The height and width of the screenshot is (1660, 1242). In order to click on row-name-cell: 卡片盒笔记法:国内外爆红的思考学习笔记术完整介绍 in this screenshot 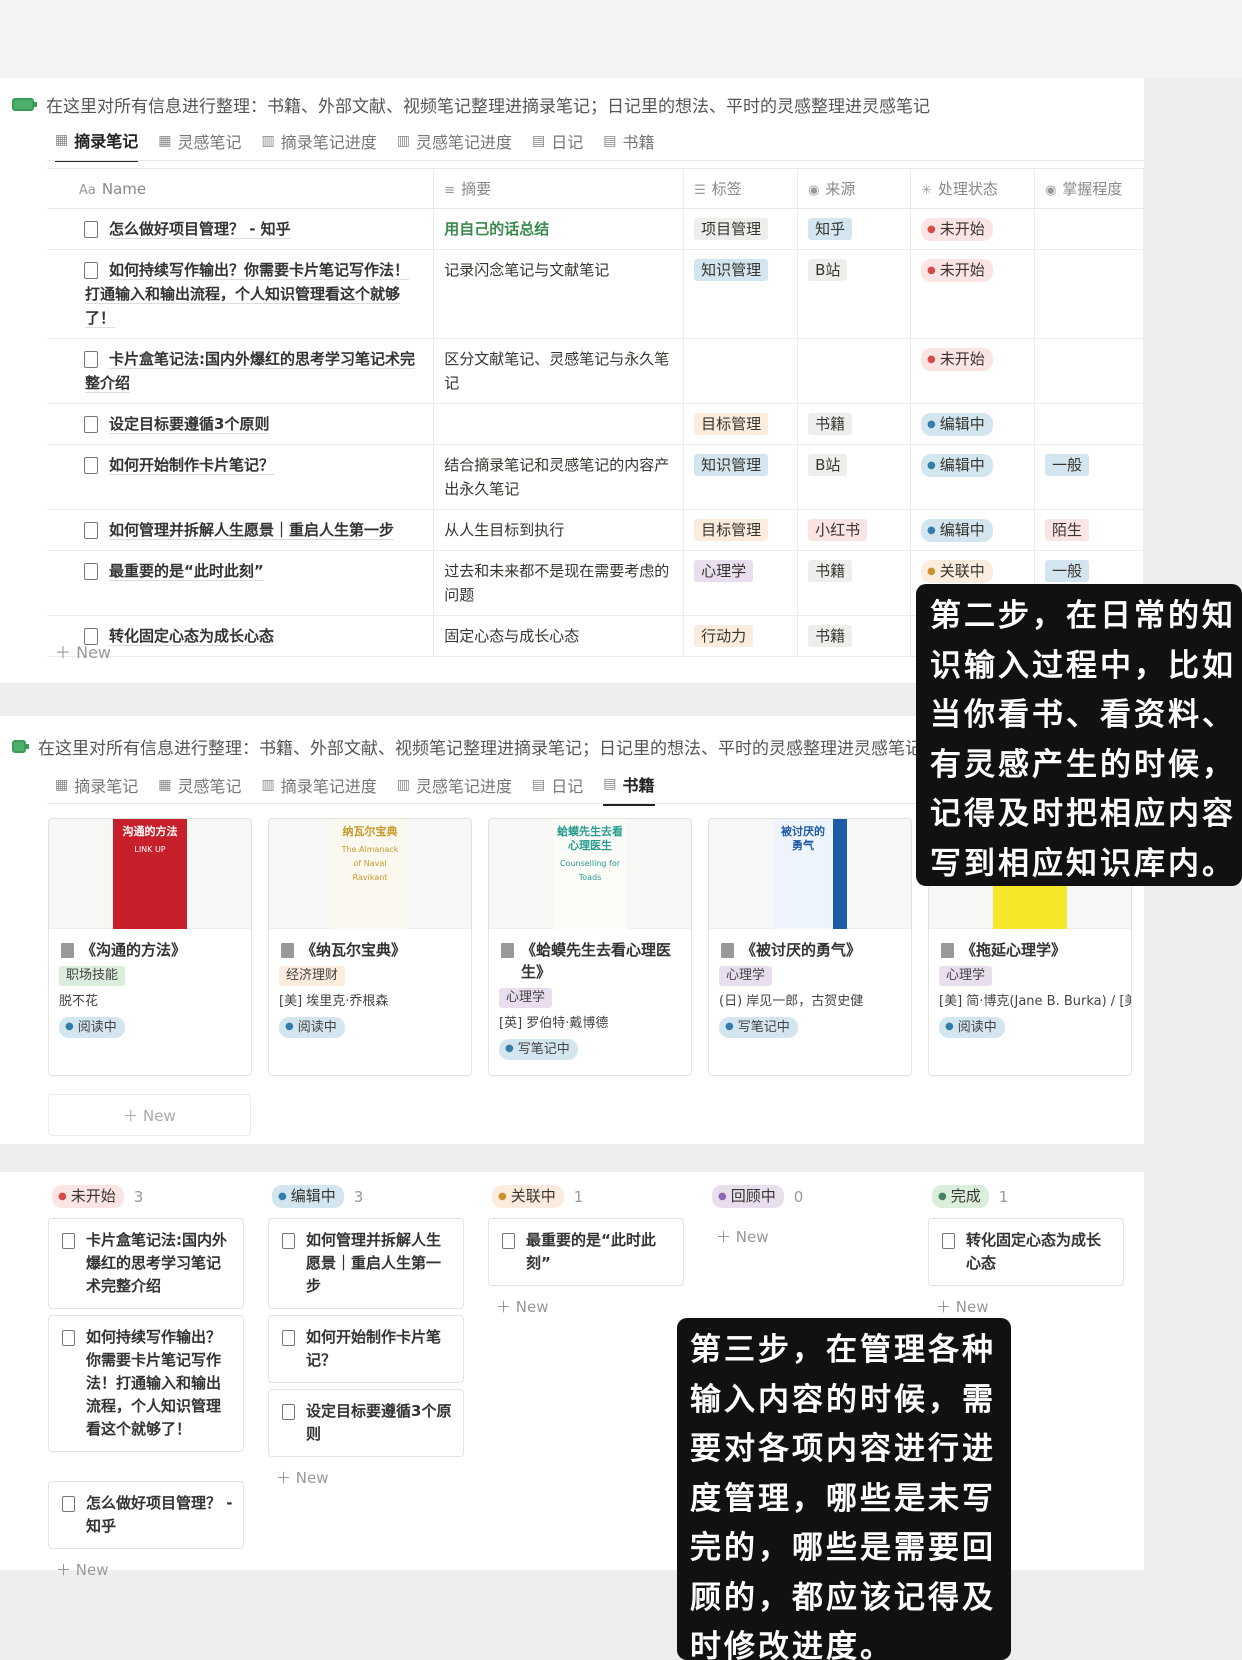, I will do `click(241, 371)`.